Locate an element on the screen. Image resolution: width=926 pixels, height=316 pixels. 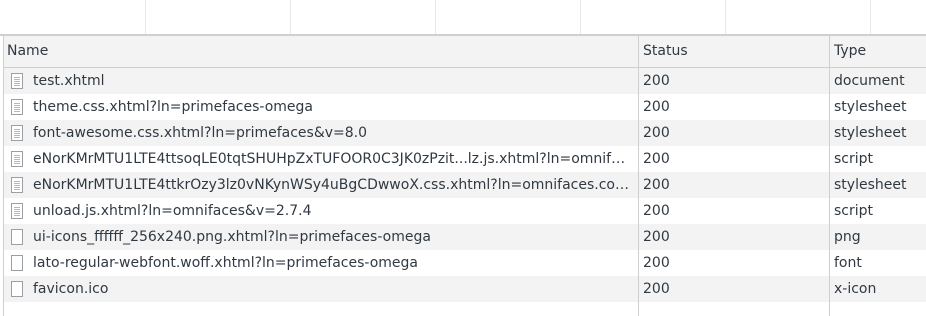
request-name: theme.css.xhtml?ln=primefaces-omega is located at coordinates (173, 107).